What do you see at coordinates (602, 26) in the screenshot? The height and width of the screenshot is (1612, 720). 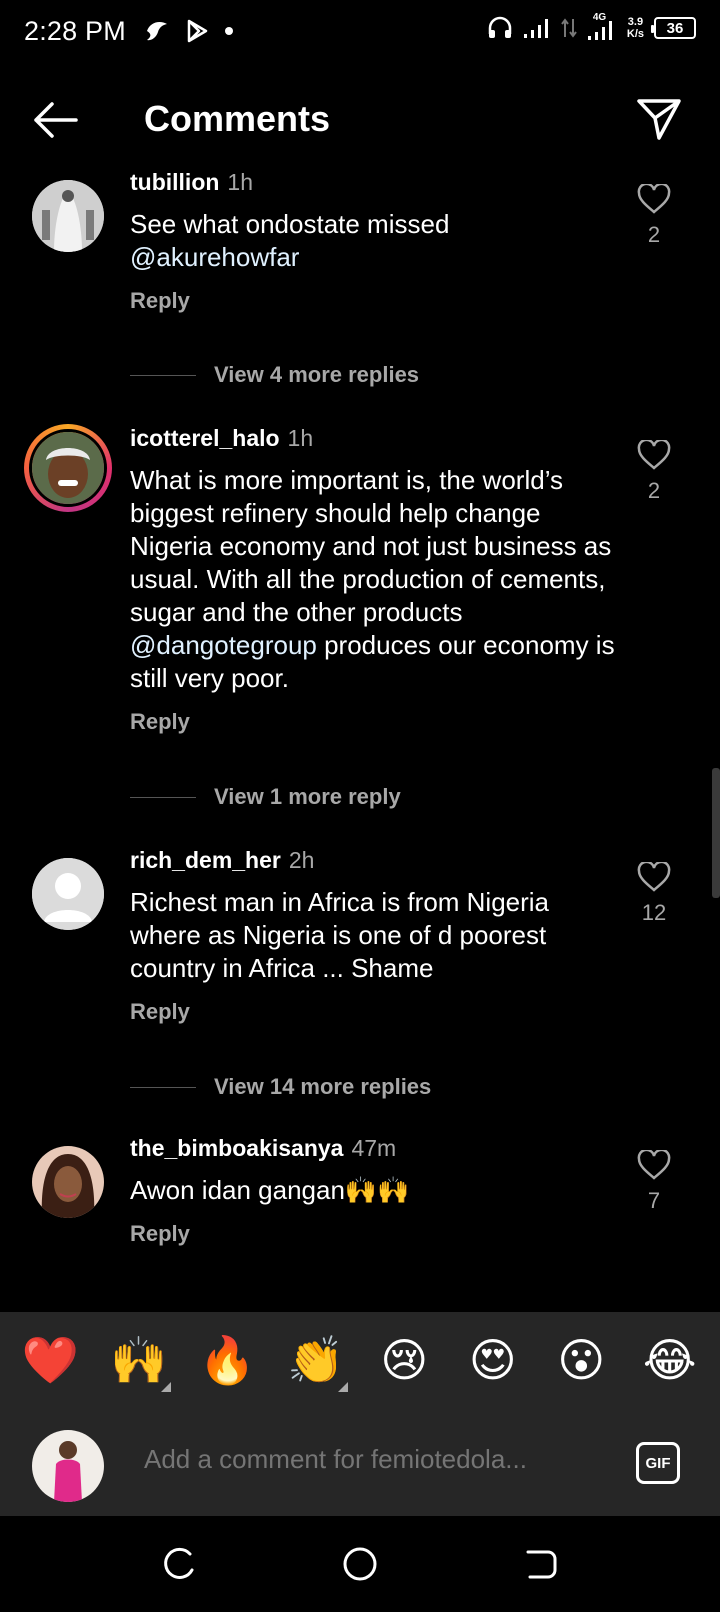 I see `signal-4g-icon: 4G` at bounding box center [602, 26].